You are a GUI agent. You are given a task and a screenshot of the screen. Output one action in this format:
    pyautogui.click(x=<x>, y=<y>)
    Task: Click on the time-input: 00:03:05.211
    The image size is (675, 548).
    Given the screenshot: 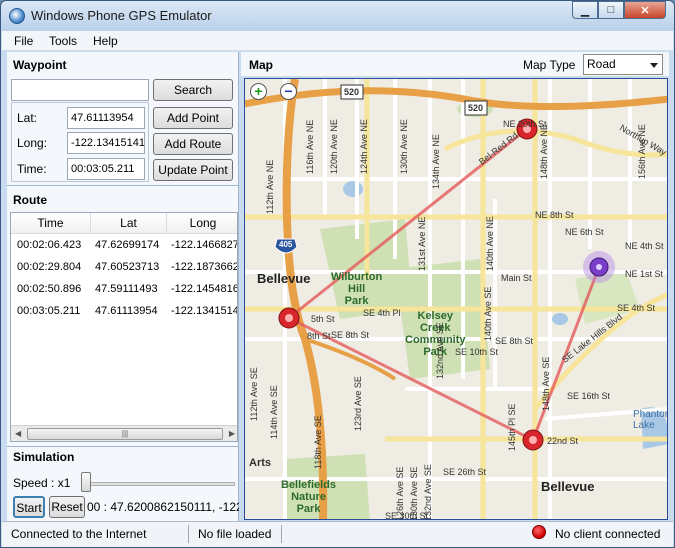 What is the action you would take?
    pyautogui.click(x=106, y=169)
    